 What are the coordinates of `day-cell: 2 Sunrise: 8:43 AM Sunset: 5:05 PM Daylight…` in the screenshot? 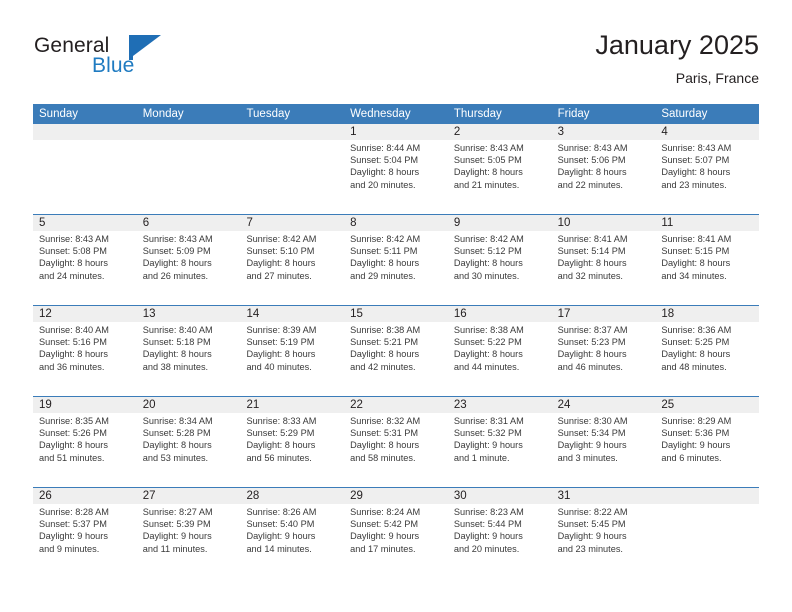 It's located at (500, 169).